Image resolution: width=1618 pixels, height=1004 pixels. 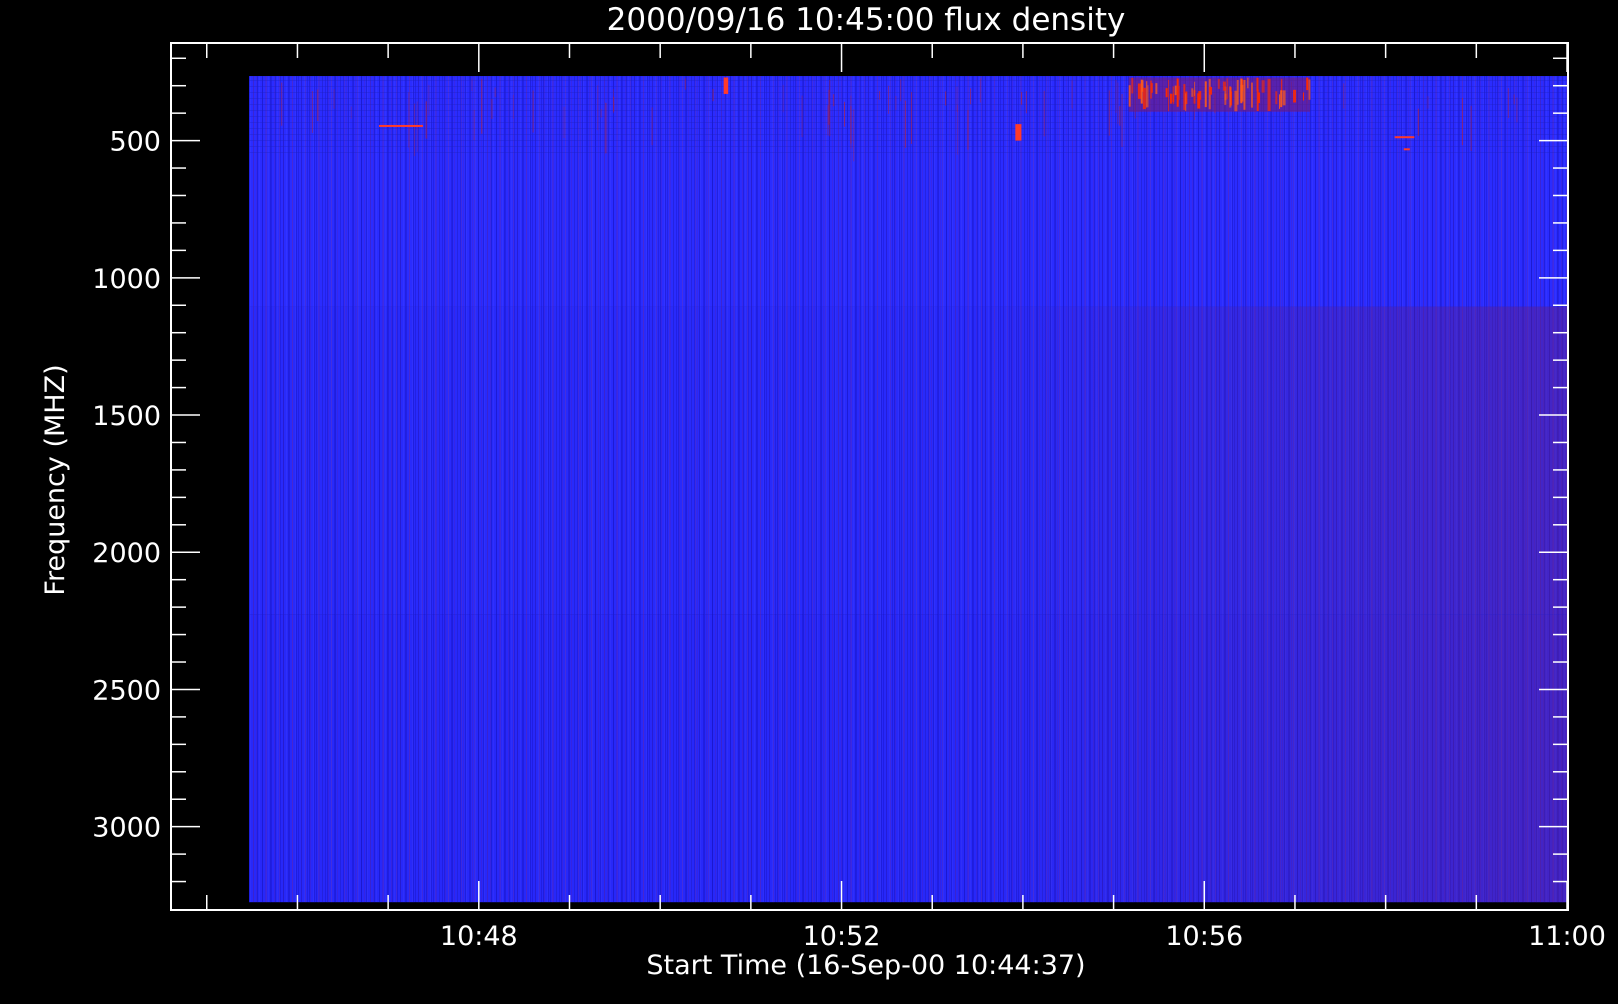 What do you see at coordinates (126, 416) in the screenshot?
I see `y-tick-label: 1500` at bounding box center [126, 416].